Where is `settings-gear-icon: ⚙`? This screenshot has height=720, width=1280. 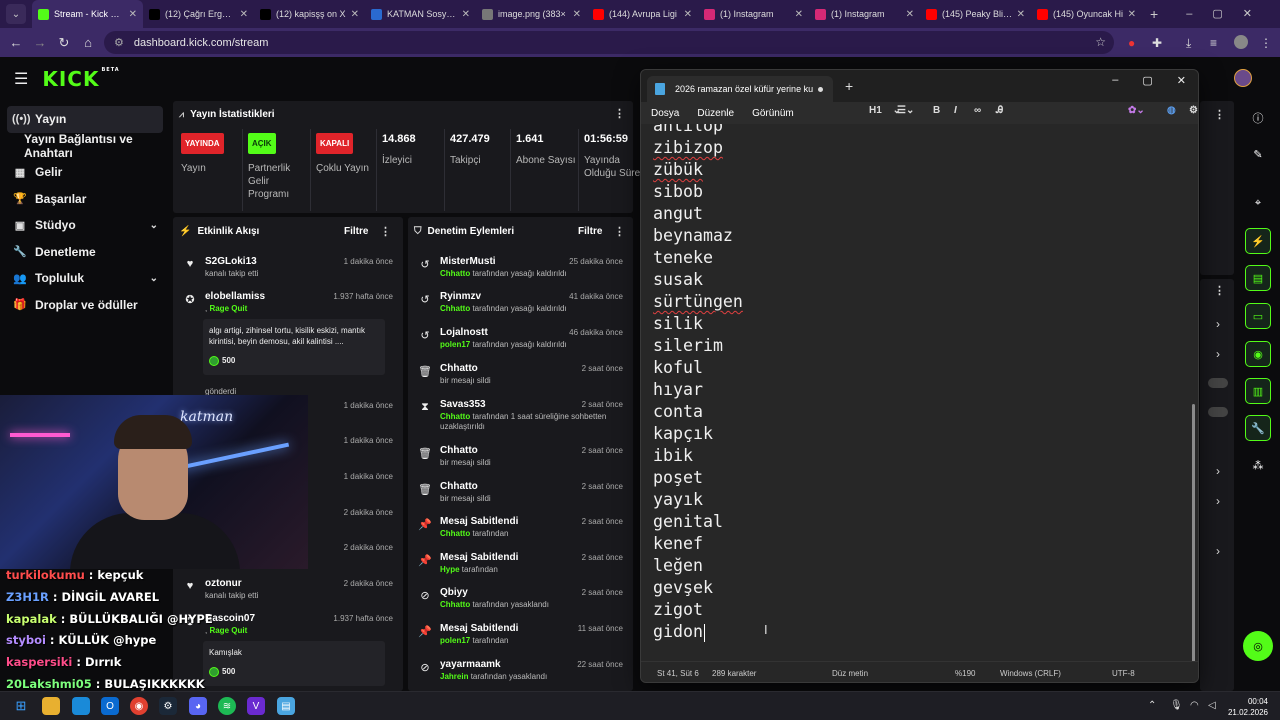 settings-gear-icon: ⚙ is located at coordinates (1193, 110).